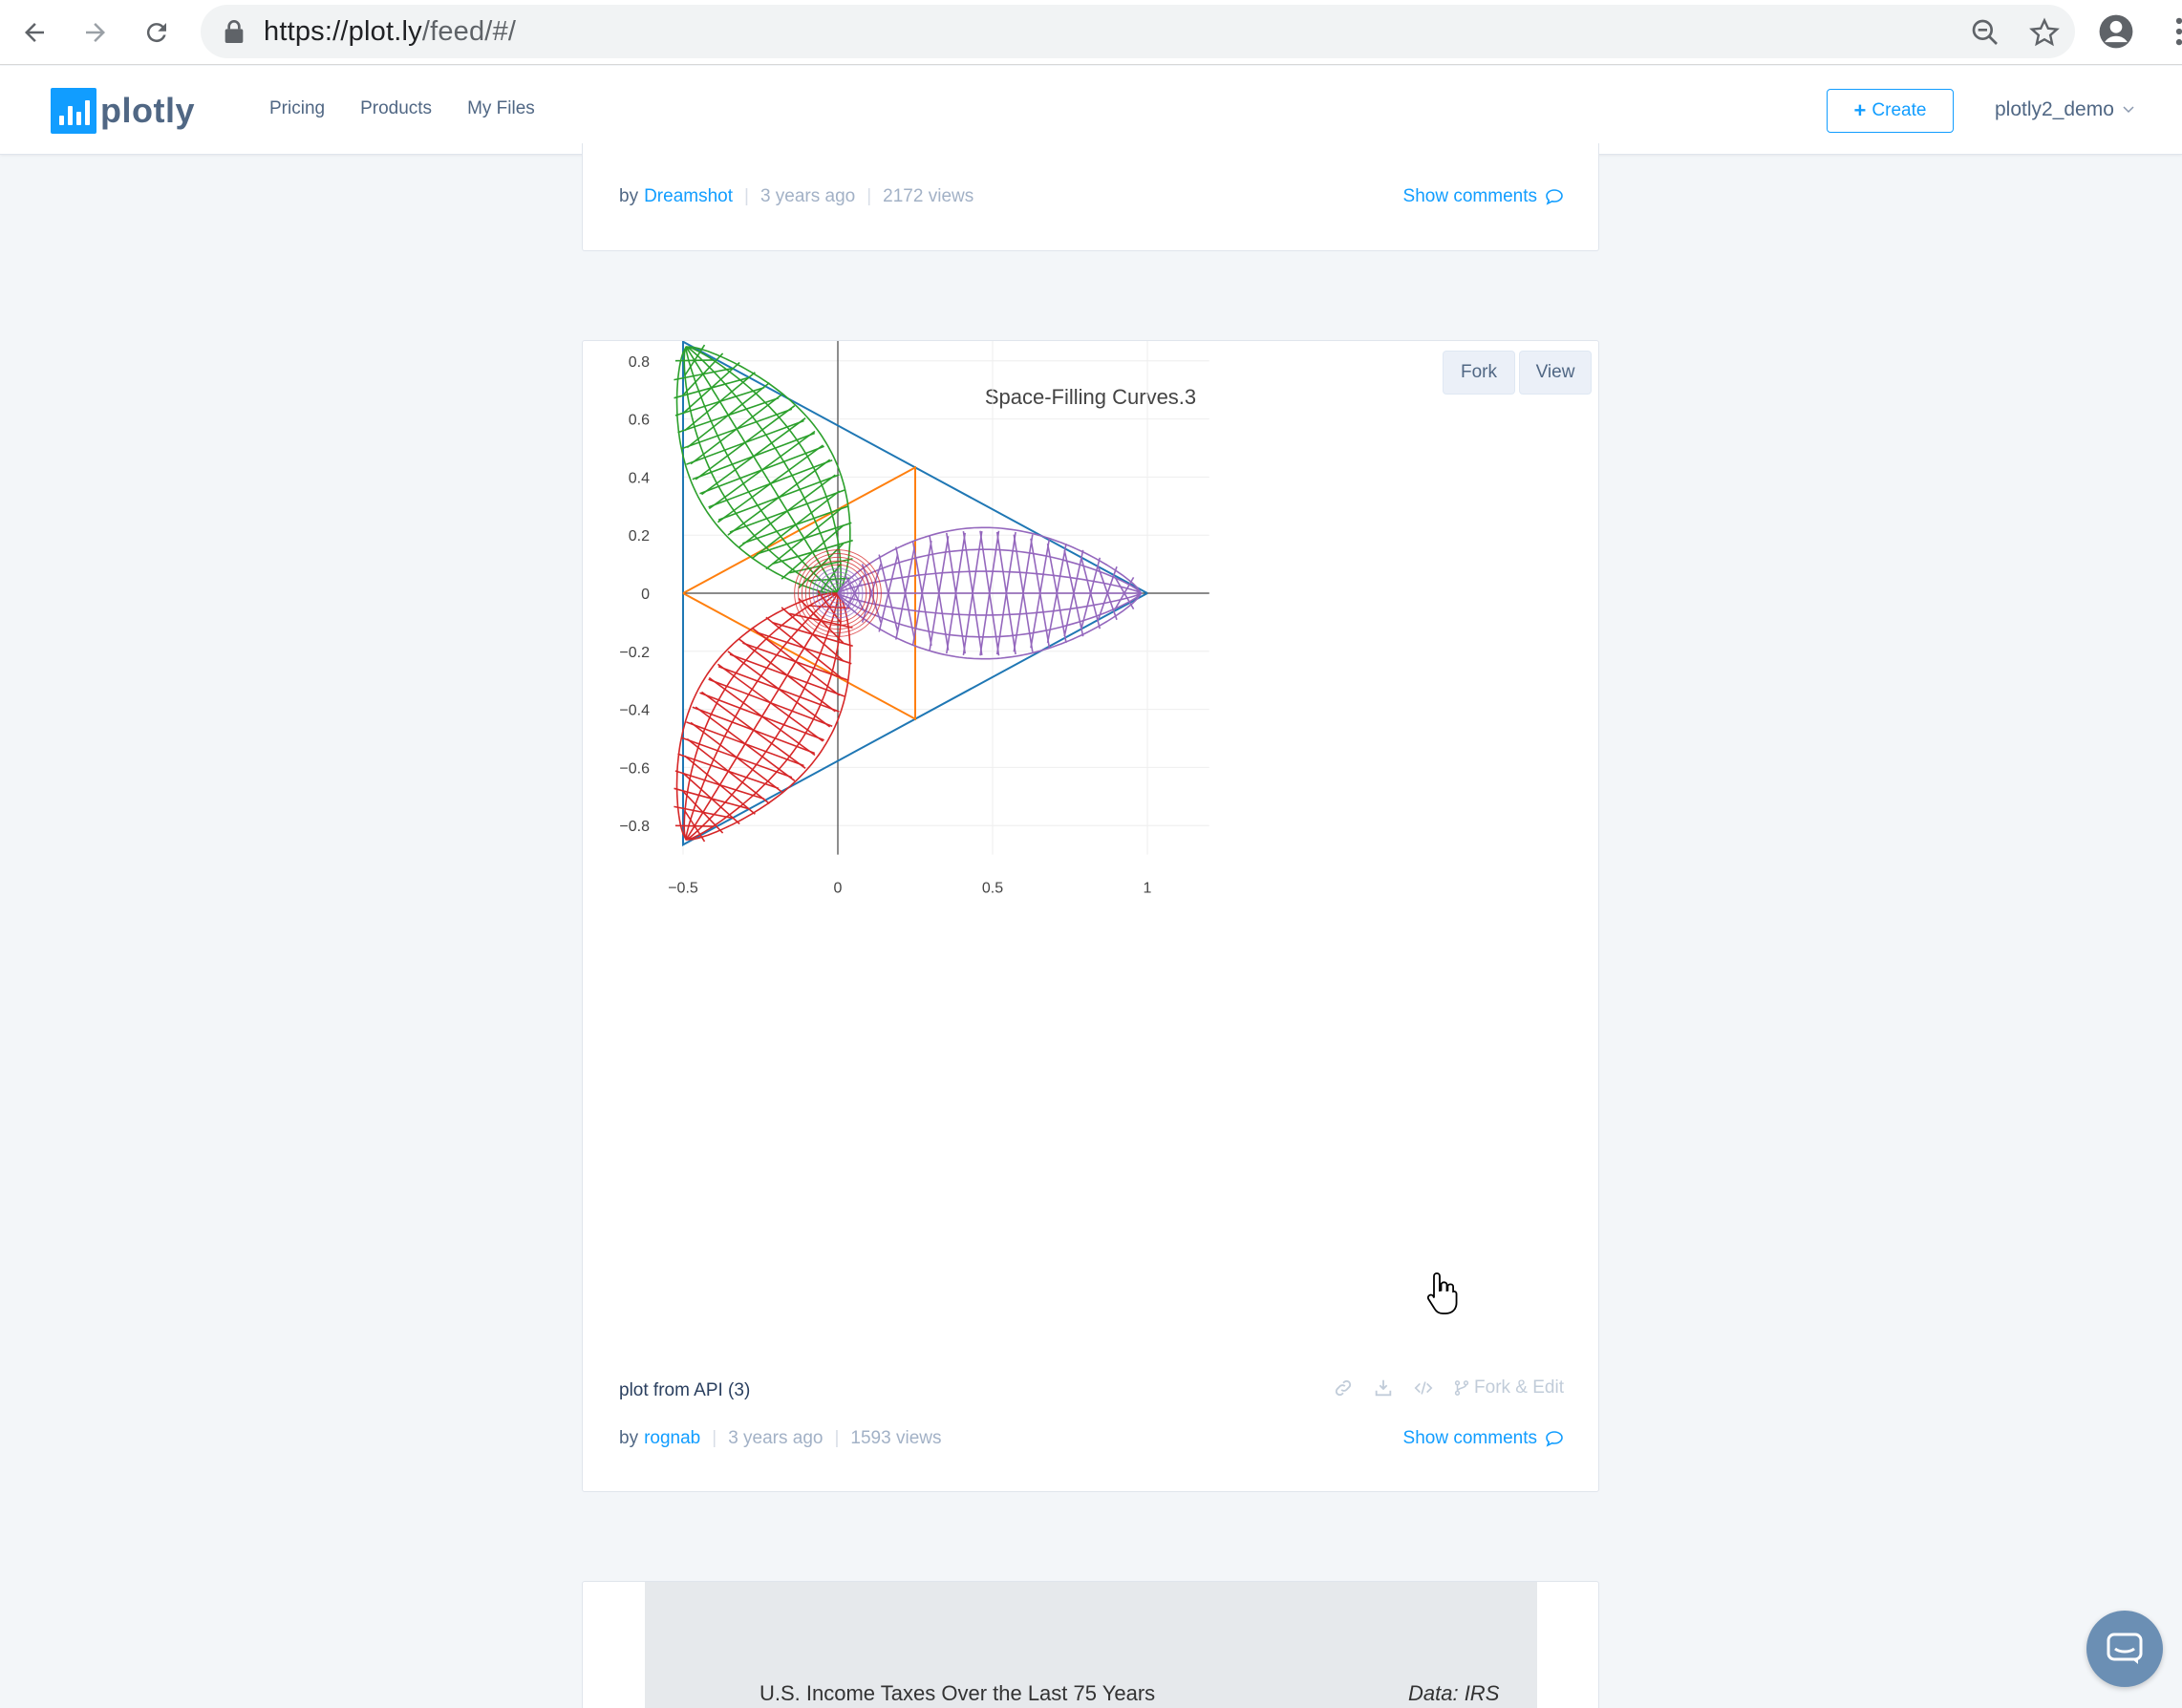 The width and height of the screenshot is (2182, 1708). Describe the element at coordinates (635, 653) in the screenshot. I see `y-tick-label: −0.2` at that location.